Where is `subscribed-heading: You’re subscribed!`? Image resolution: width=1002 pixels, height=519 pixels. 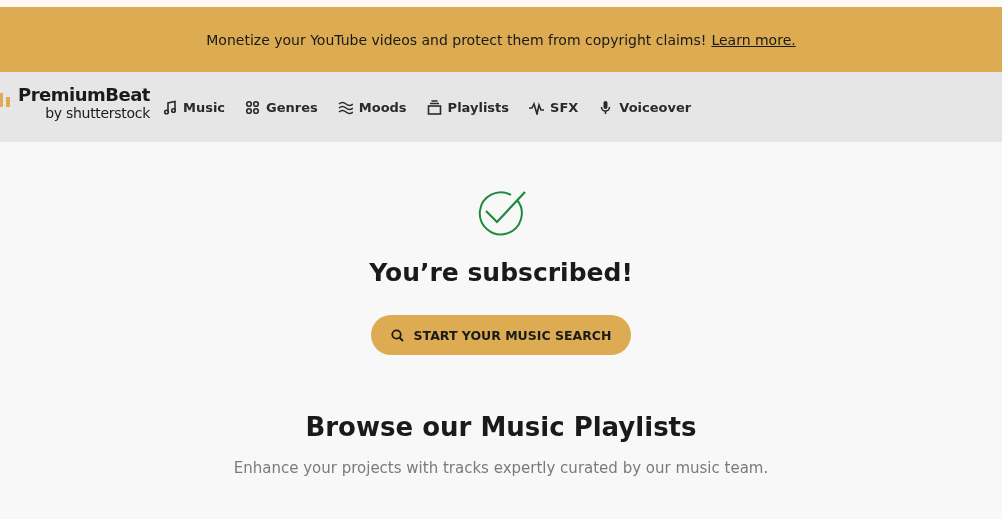
subscribed-heading: You’re subscribed! is located at coordinates (501, 273).